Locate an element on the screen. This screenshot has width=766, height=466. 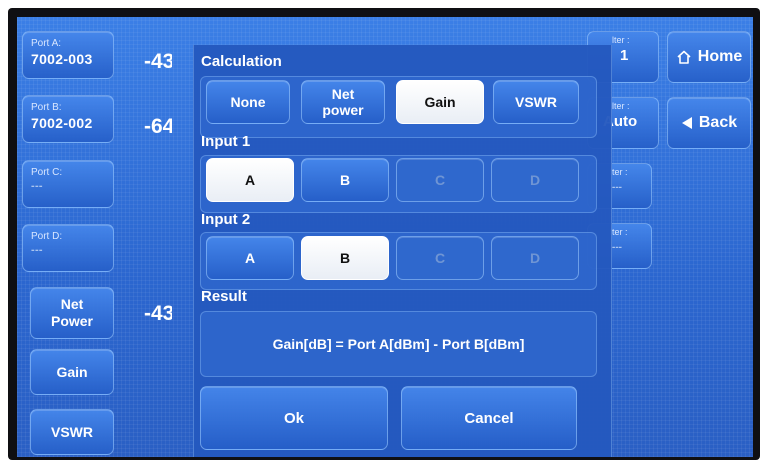
input1-option-a: A is located at coordinates (250, 180).